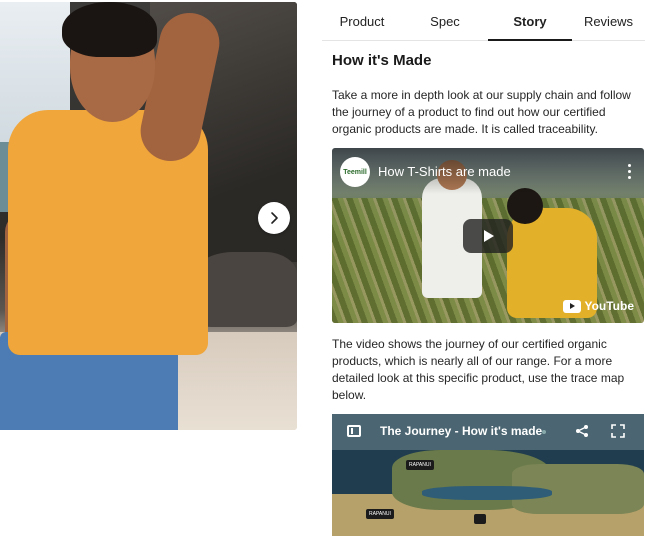 This screenshot has height=536, width=645. I want to click on tab-story: Story, so click(530, 24).